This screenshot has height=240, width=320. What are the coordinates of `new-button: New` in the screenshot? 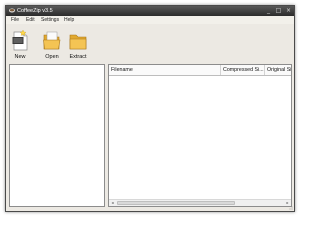 It's located at (20, 45).